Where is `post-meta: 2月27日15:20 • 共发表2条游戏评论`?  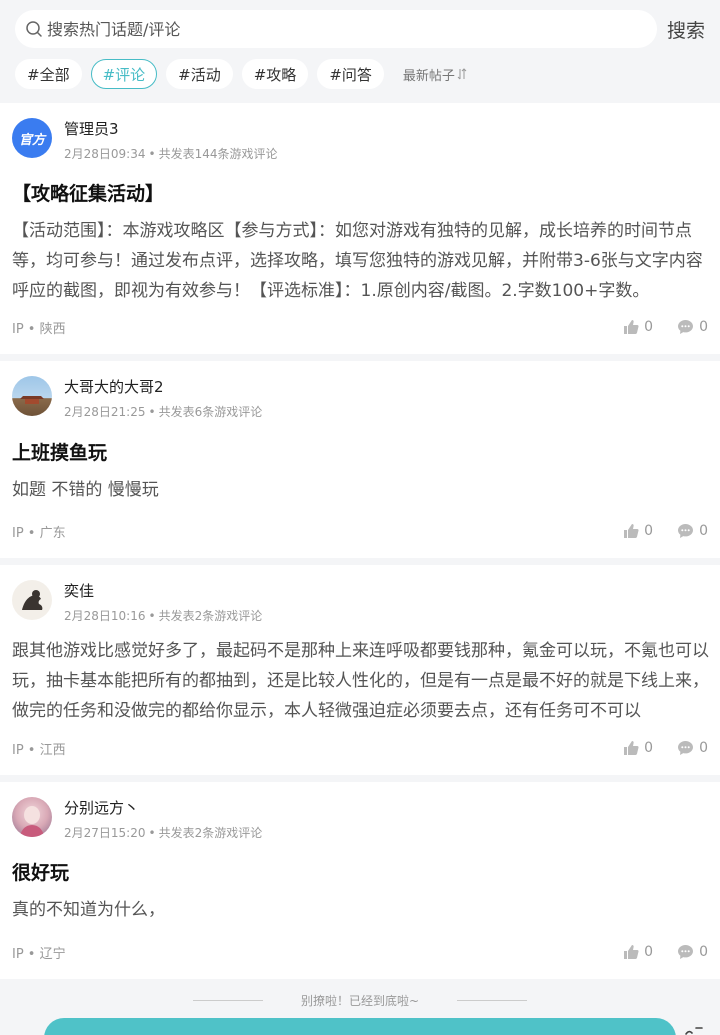 post-meta: 2月27日15:20 • 共发表2条游戏评论 is located at coordinates (163, 833).